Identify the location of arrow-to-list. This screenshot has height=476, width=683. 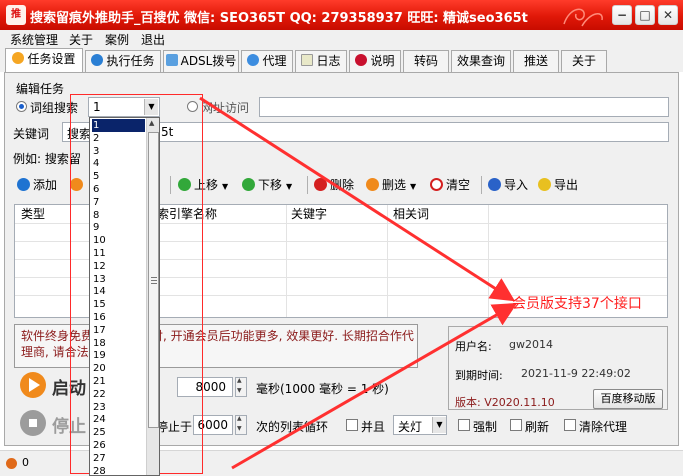
(374, 386).